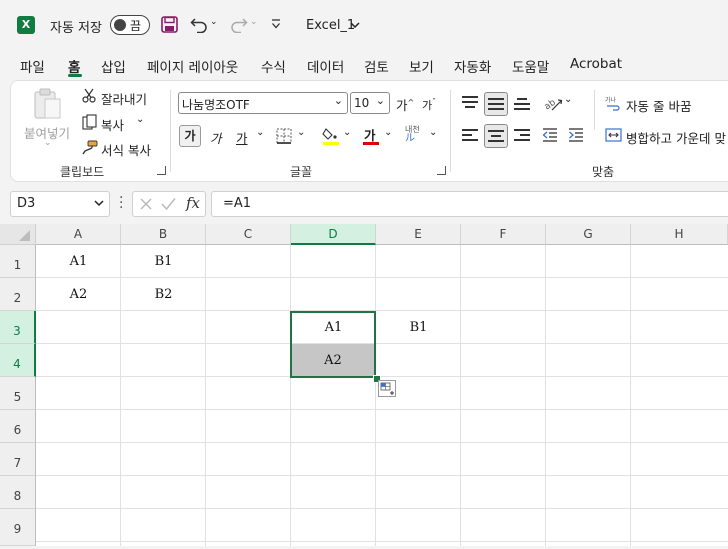 The image size is (728, 549). What do you see at coordinates (216, 137) in the screenshot?
I see `italic-button: 가` at bounding box center [216, 137].